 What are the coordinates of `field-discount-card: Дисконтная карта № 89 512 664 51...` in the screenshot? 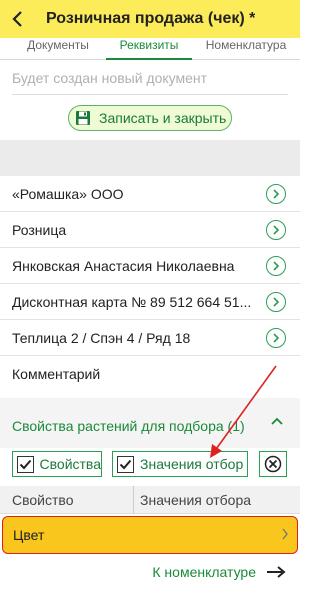 It's located at (150, 302).